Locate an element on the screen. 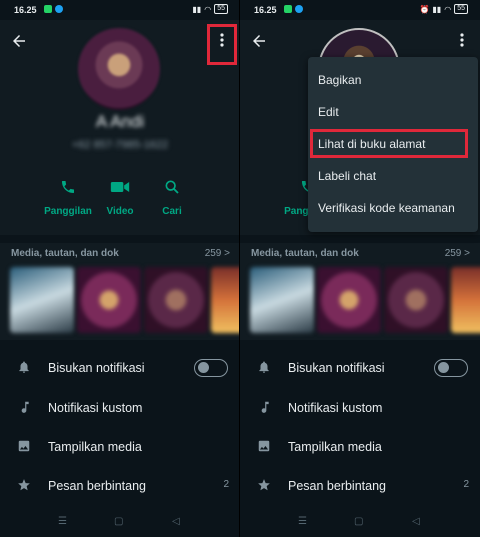 The image size is (480, 537). alarm-icon: ⏰ is located at coordinates (424, 9).